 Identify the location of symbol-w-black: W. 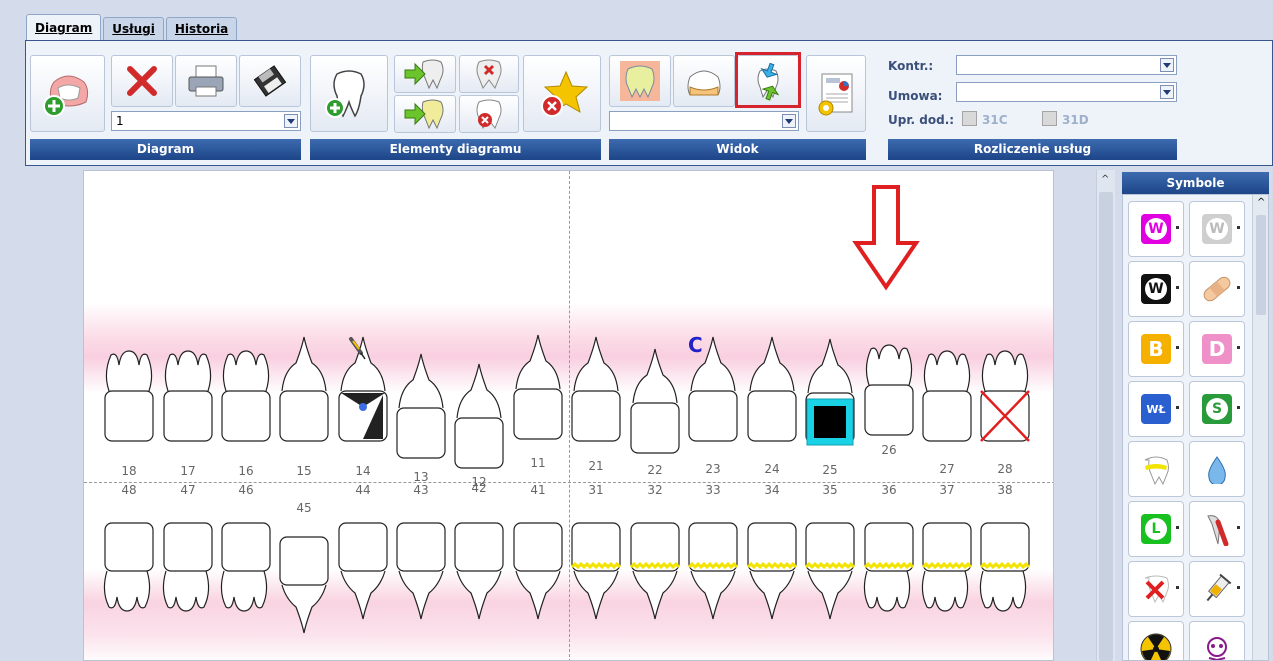
(1156, 289).